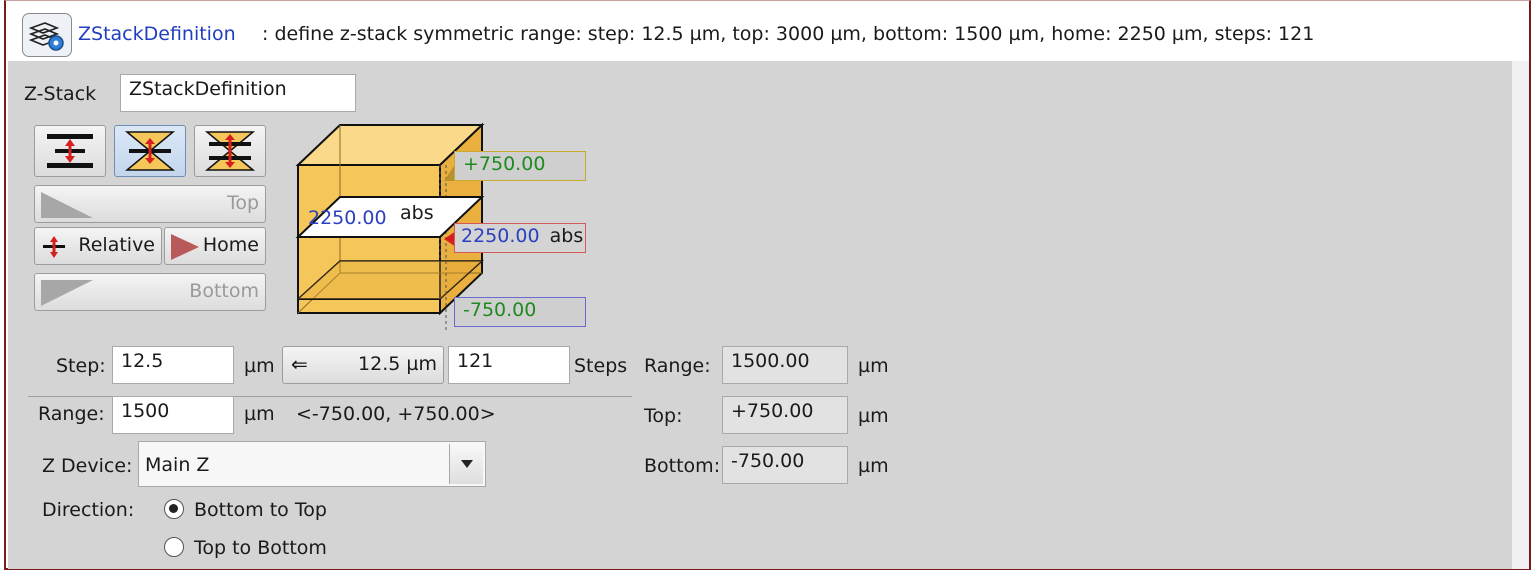  What do you see at coordinates (873, 466) in the screenshot?
I see `summary-bottom-unit: µm` at bounding box center [873, 466].